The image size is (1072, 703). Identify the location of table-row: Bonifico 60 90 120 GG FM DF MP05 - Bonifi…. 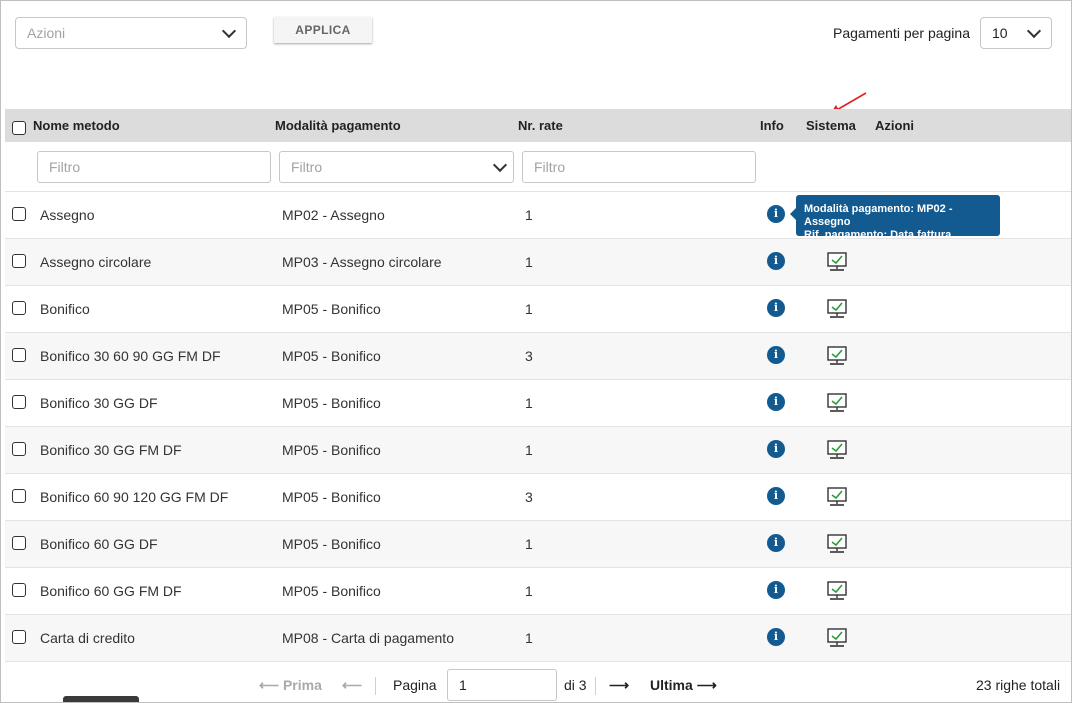
(538, 497).